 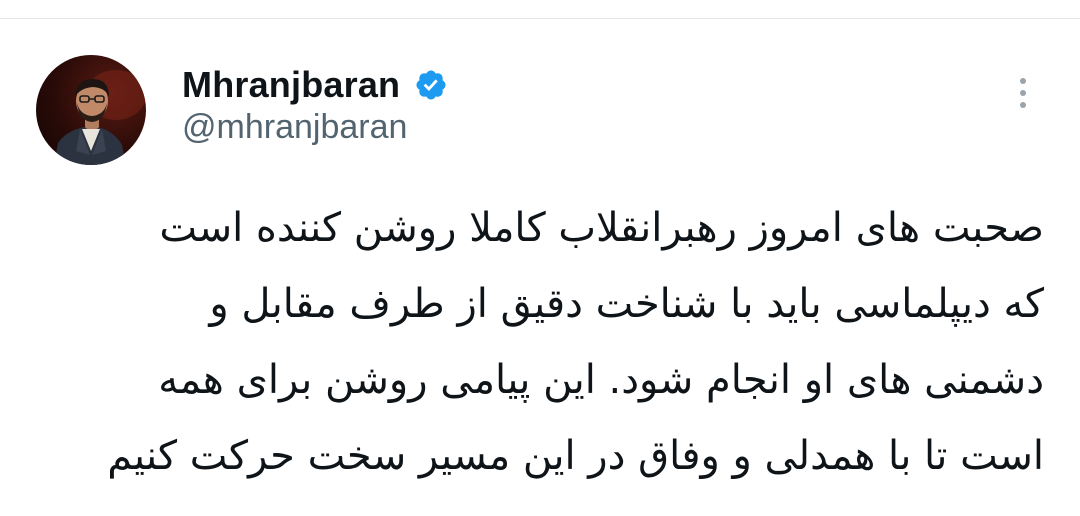 What do you see at coordinates (1023, 93) in the screenshot?
I see `more-vertical-icon` at bounding box center [1023, 93].